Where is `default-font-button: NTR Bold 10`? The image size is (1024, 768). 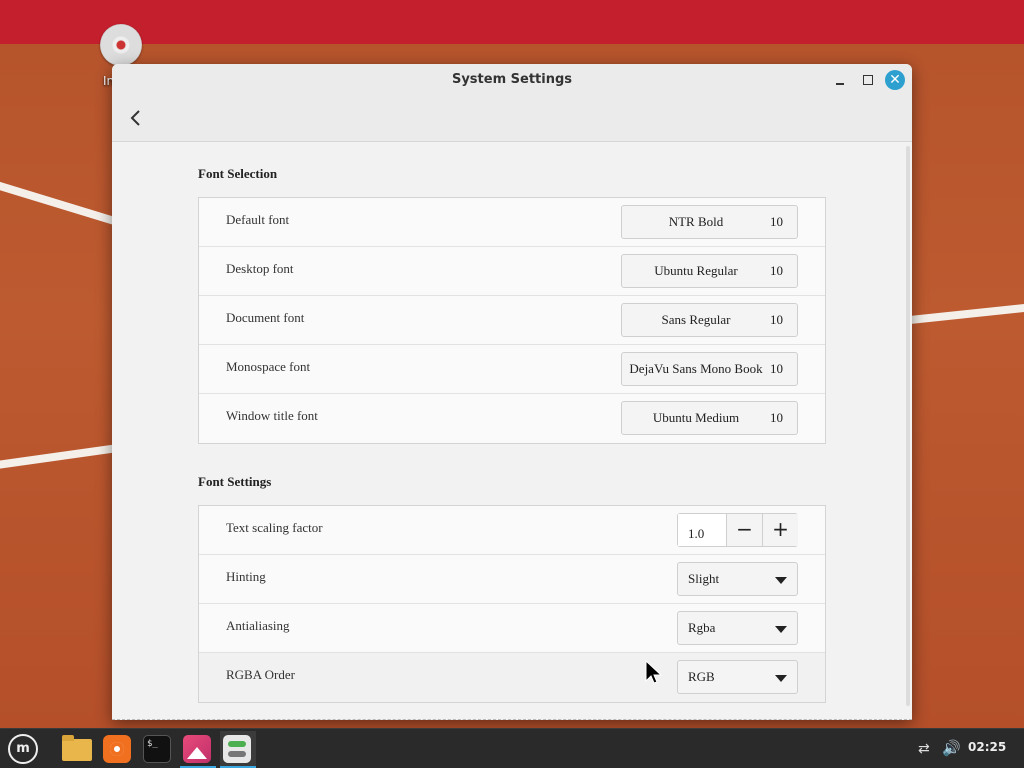
default-font-button: NTR Bold 10 is located at coordinates (709, 222).